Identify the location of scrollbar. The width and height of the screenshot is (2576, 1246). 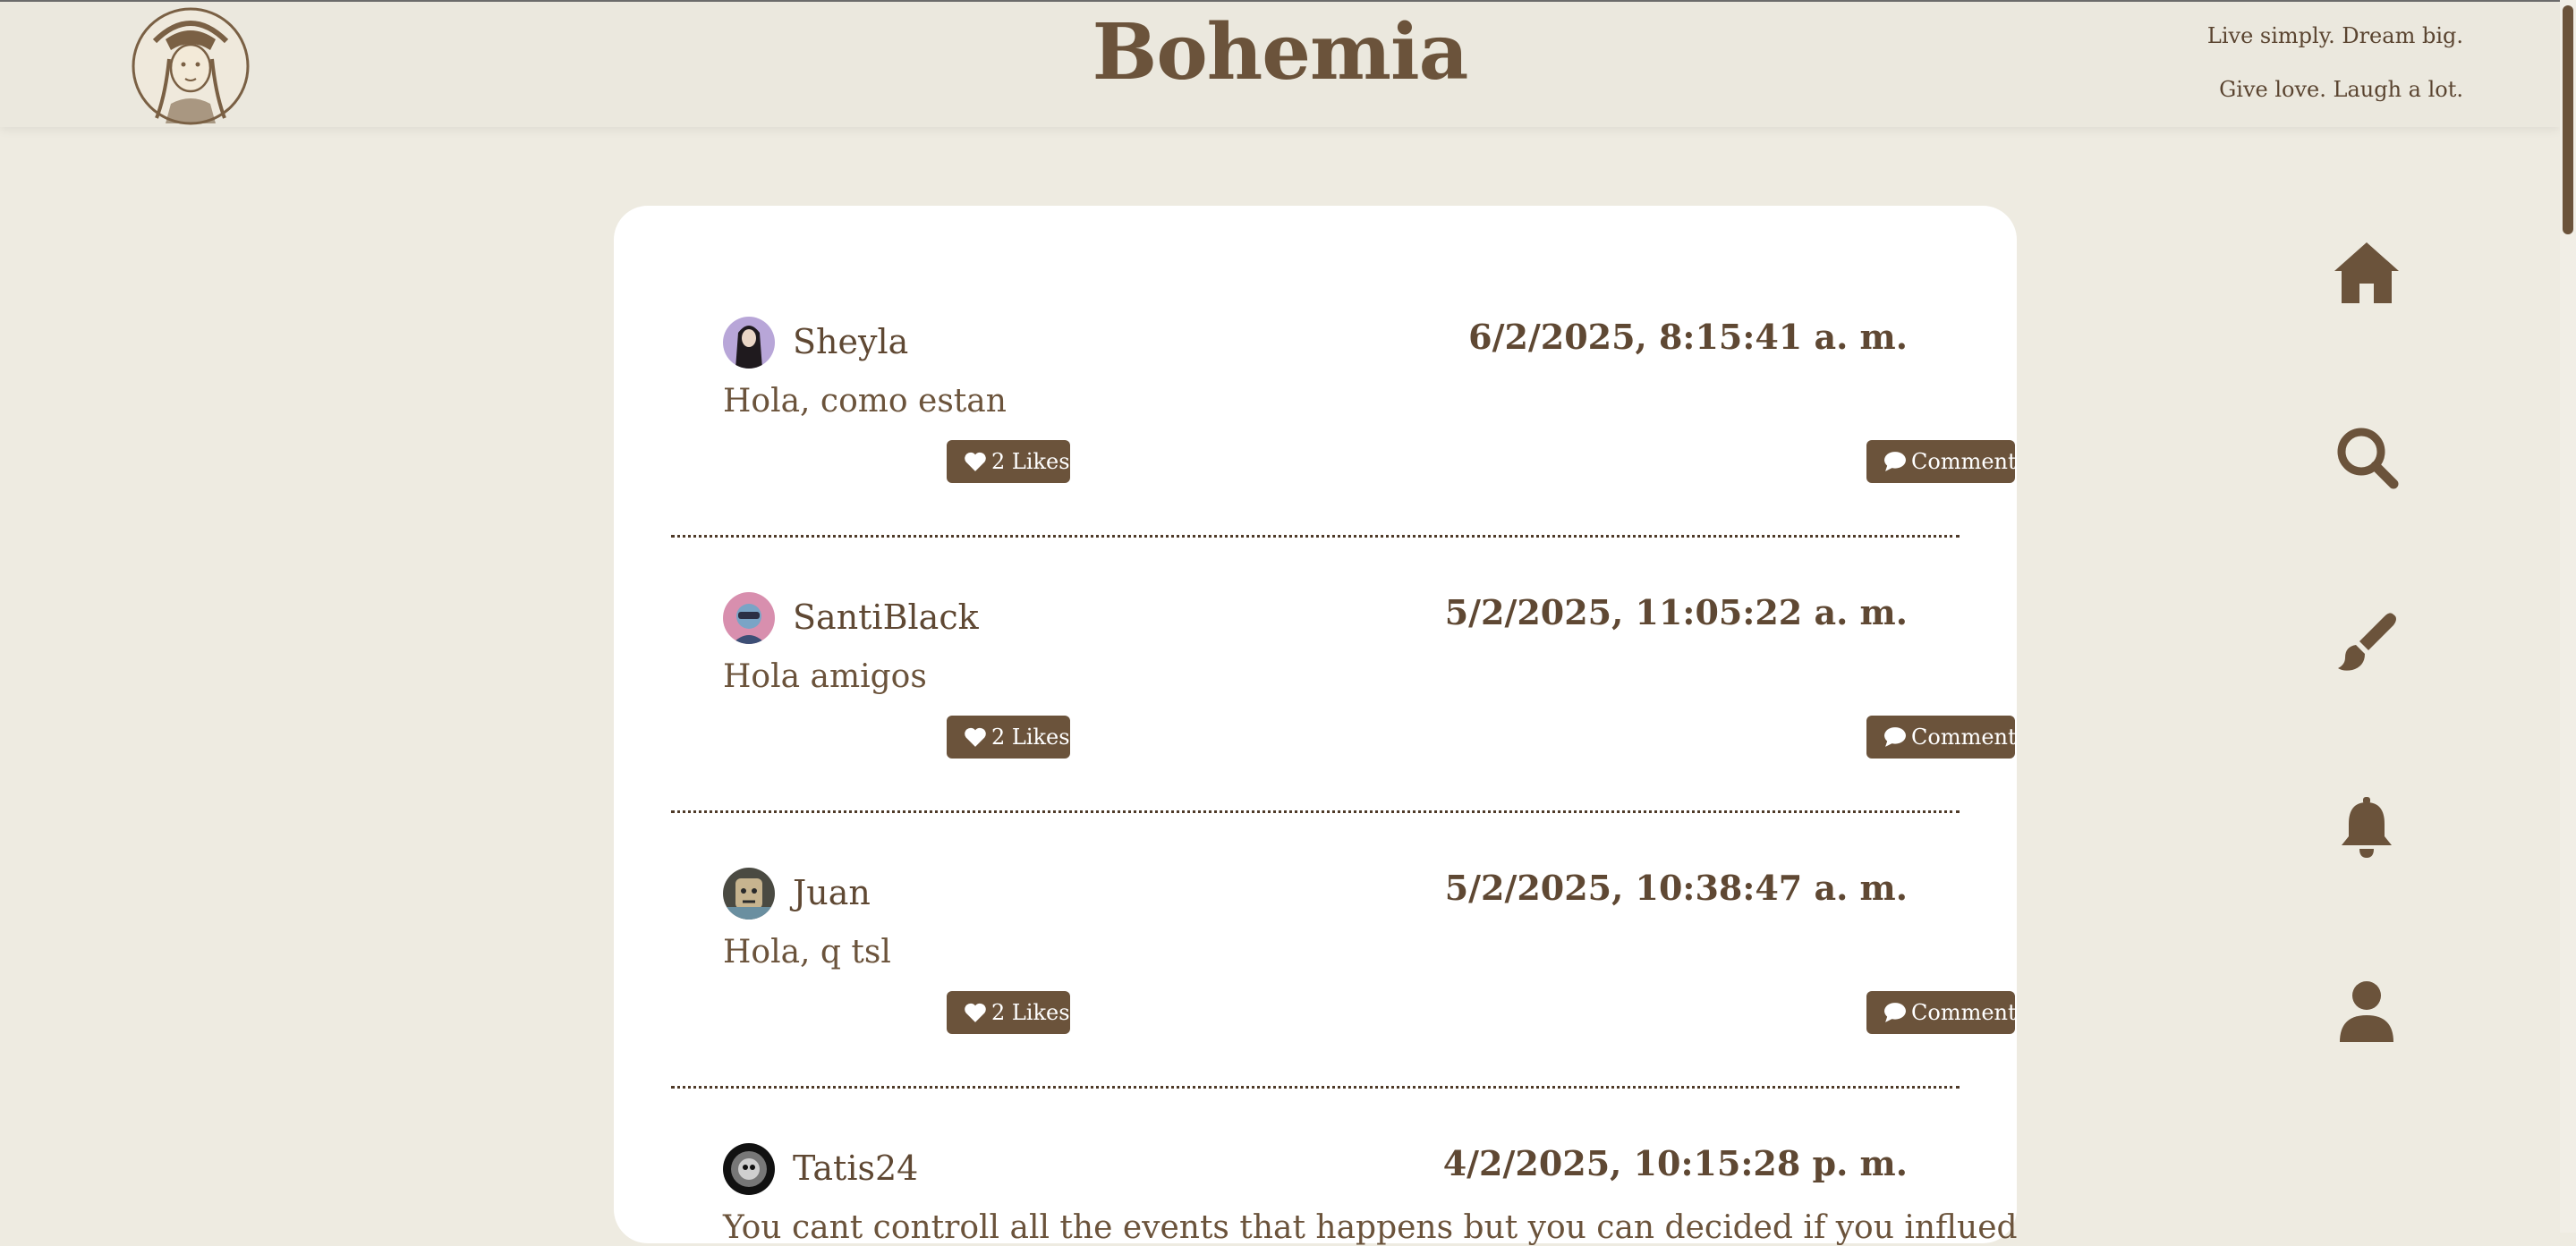
(2568, 616).